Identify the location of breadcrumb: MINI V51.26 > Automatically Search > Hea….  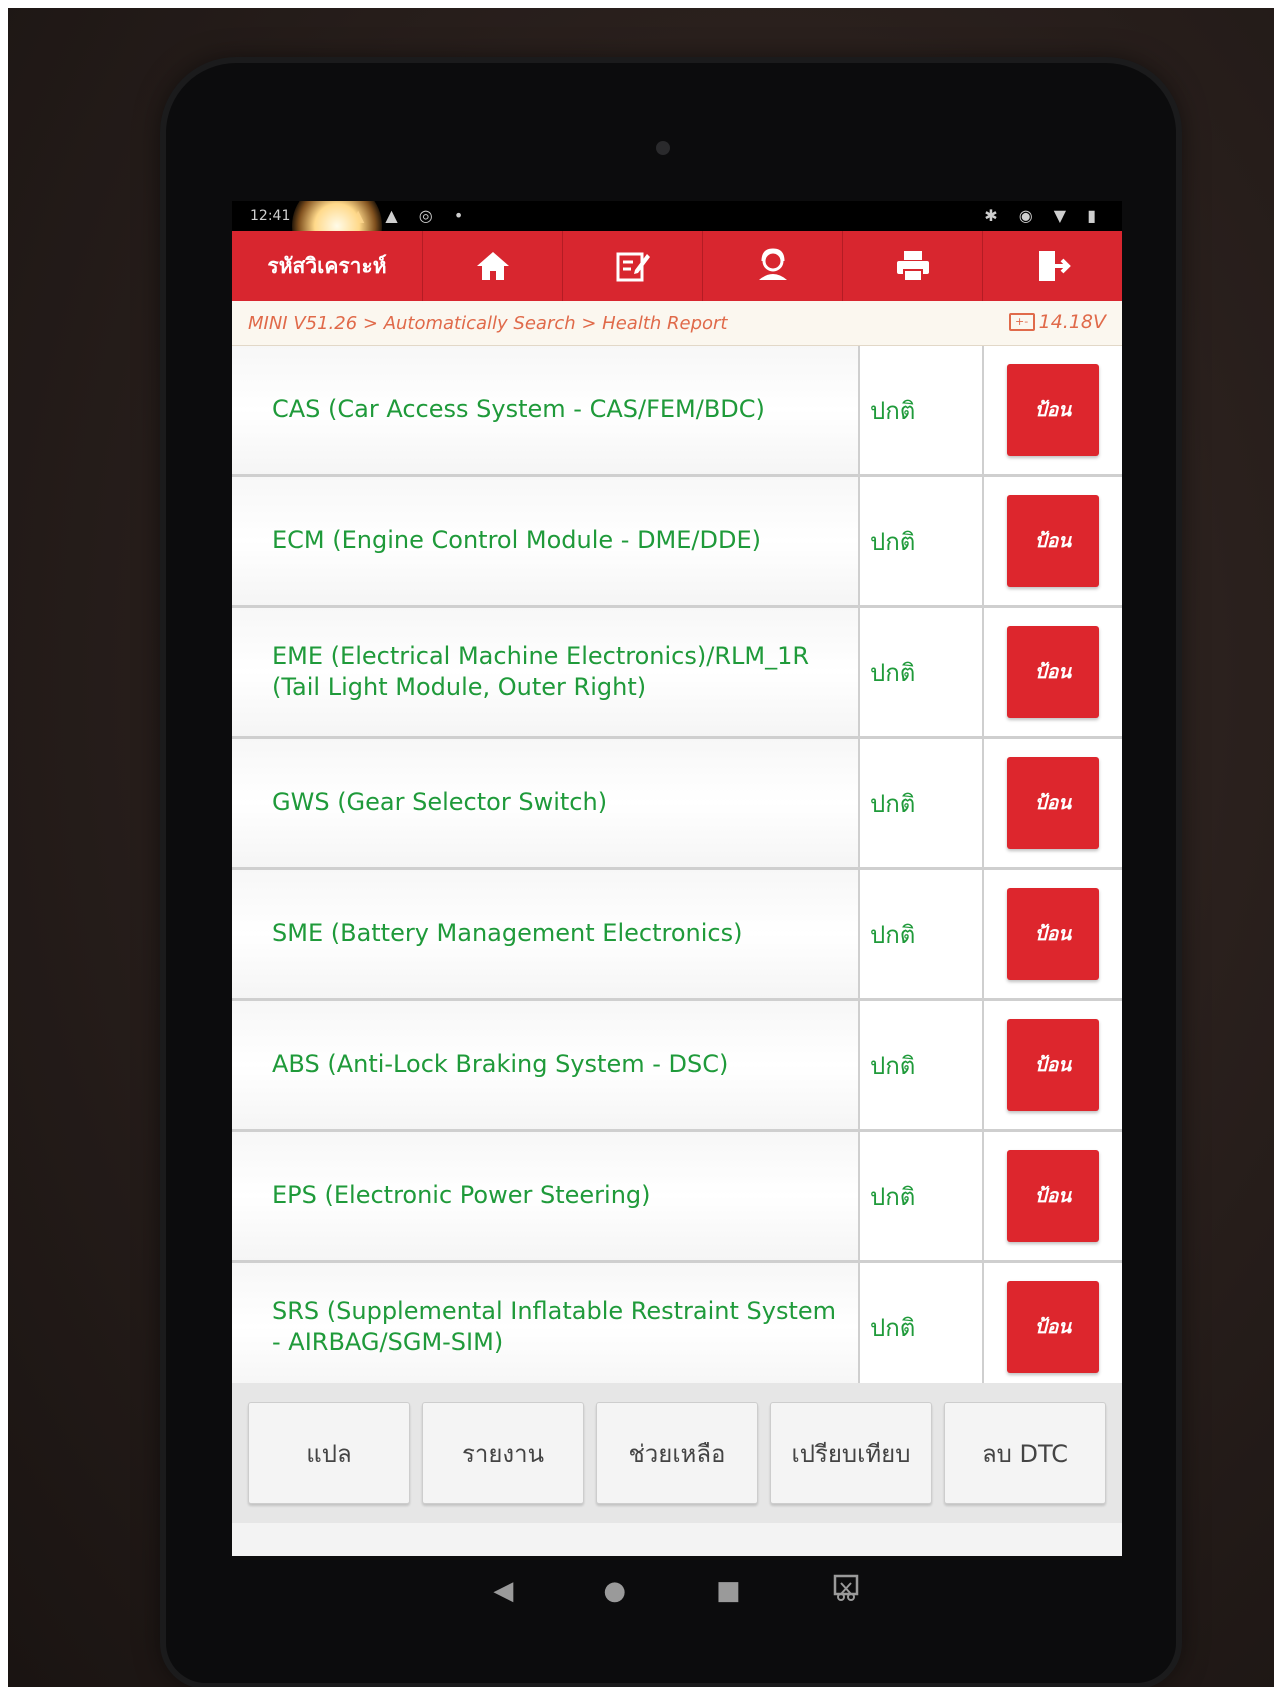
(488, 323).